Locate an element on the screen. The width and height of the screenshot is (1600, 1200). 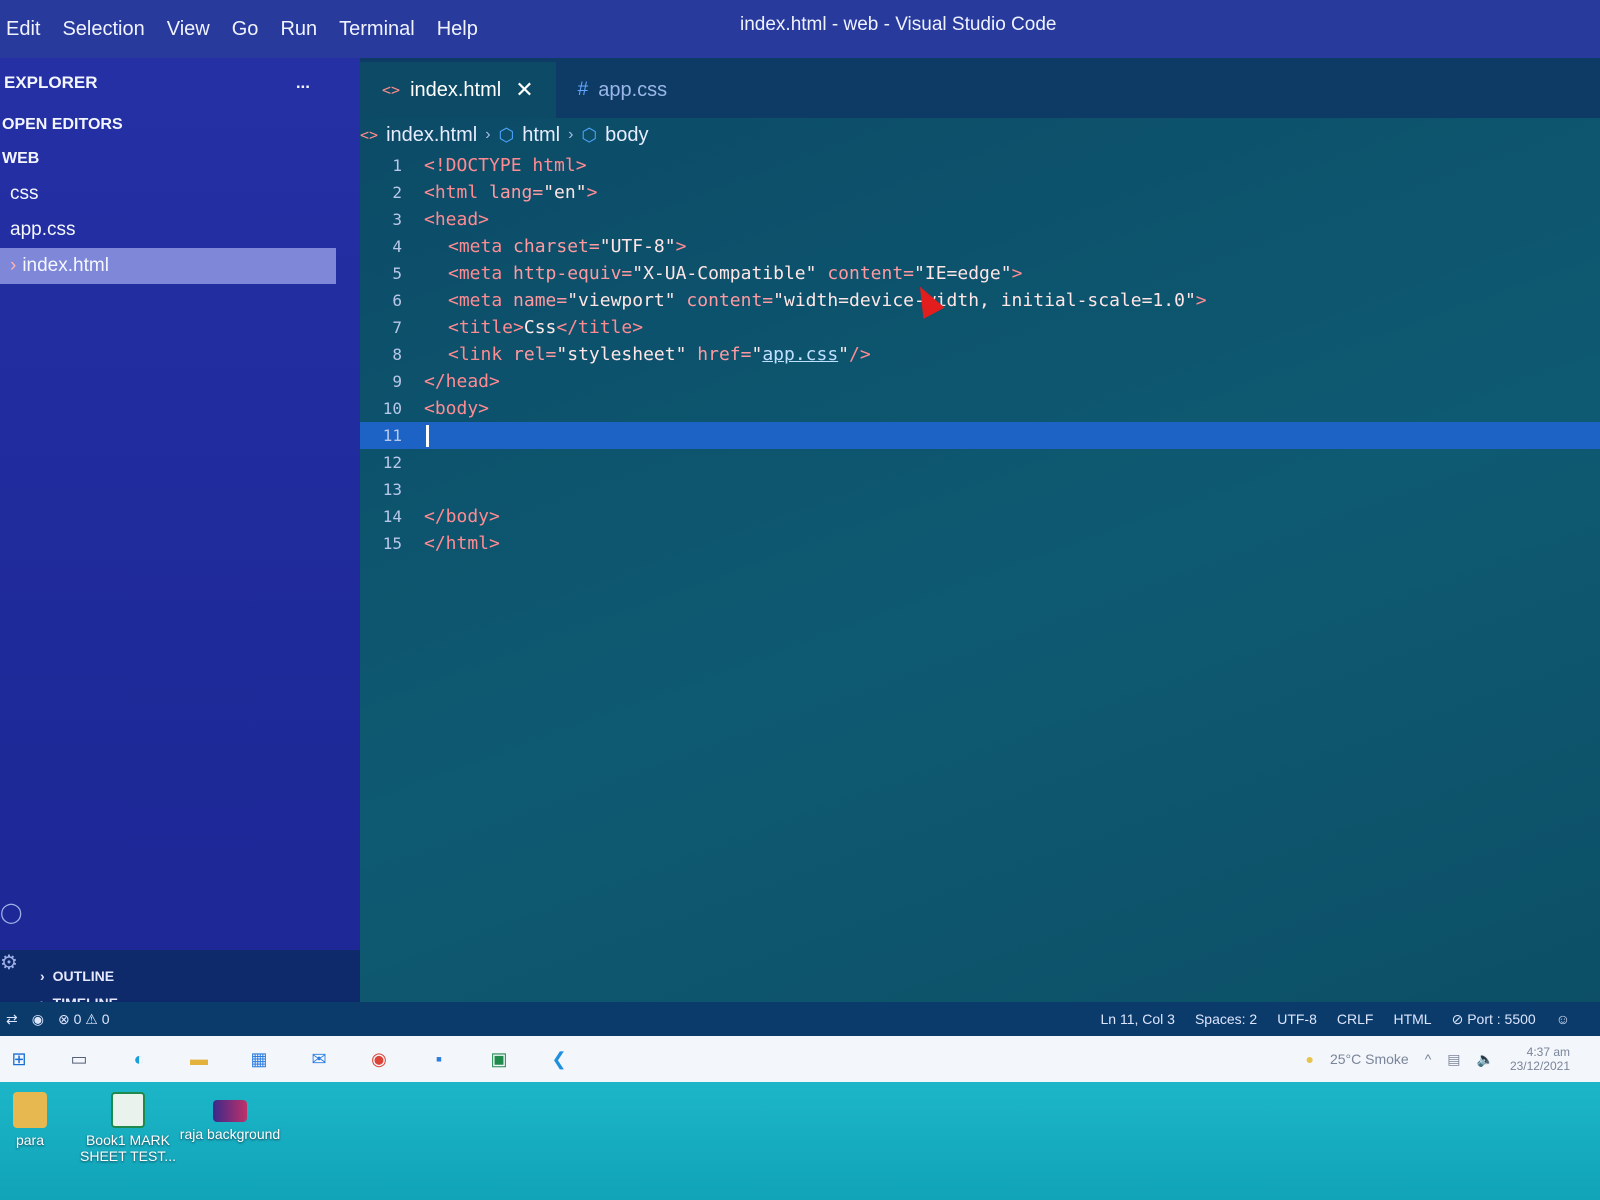
code-token: href= is located at coordinates (719, 354).